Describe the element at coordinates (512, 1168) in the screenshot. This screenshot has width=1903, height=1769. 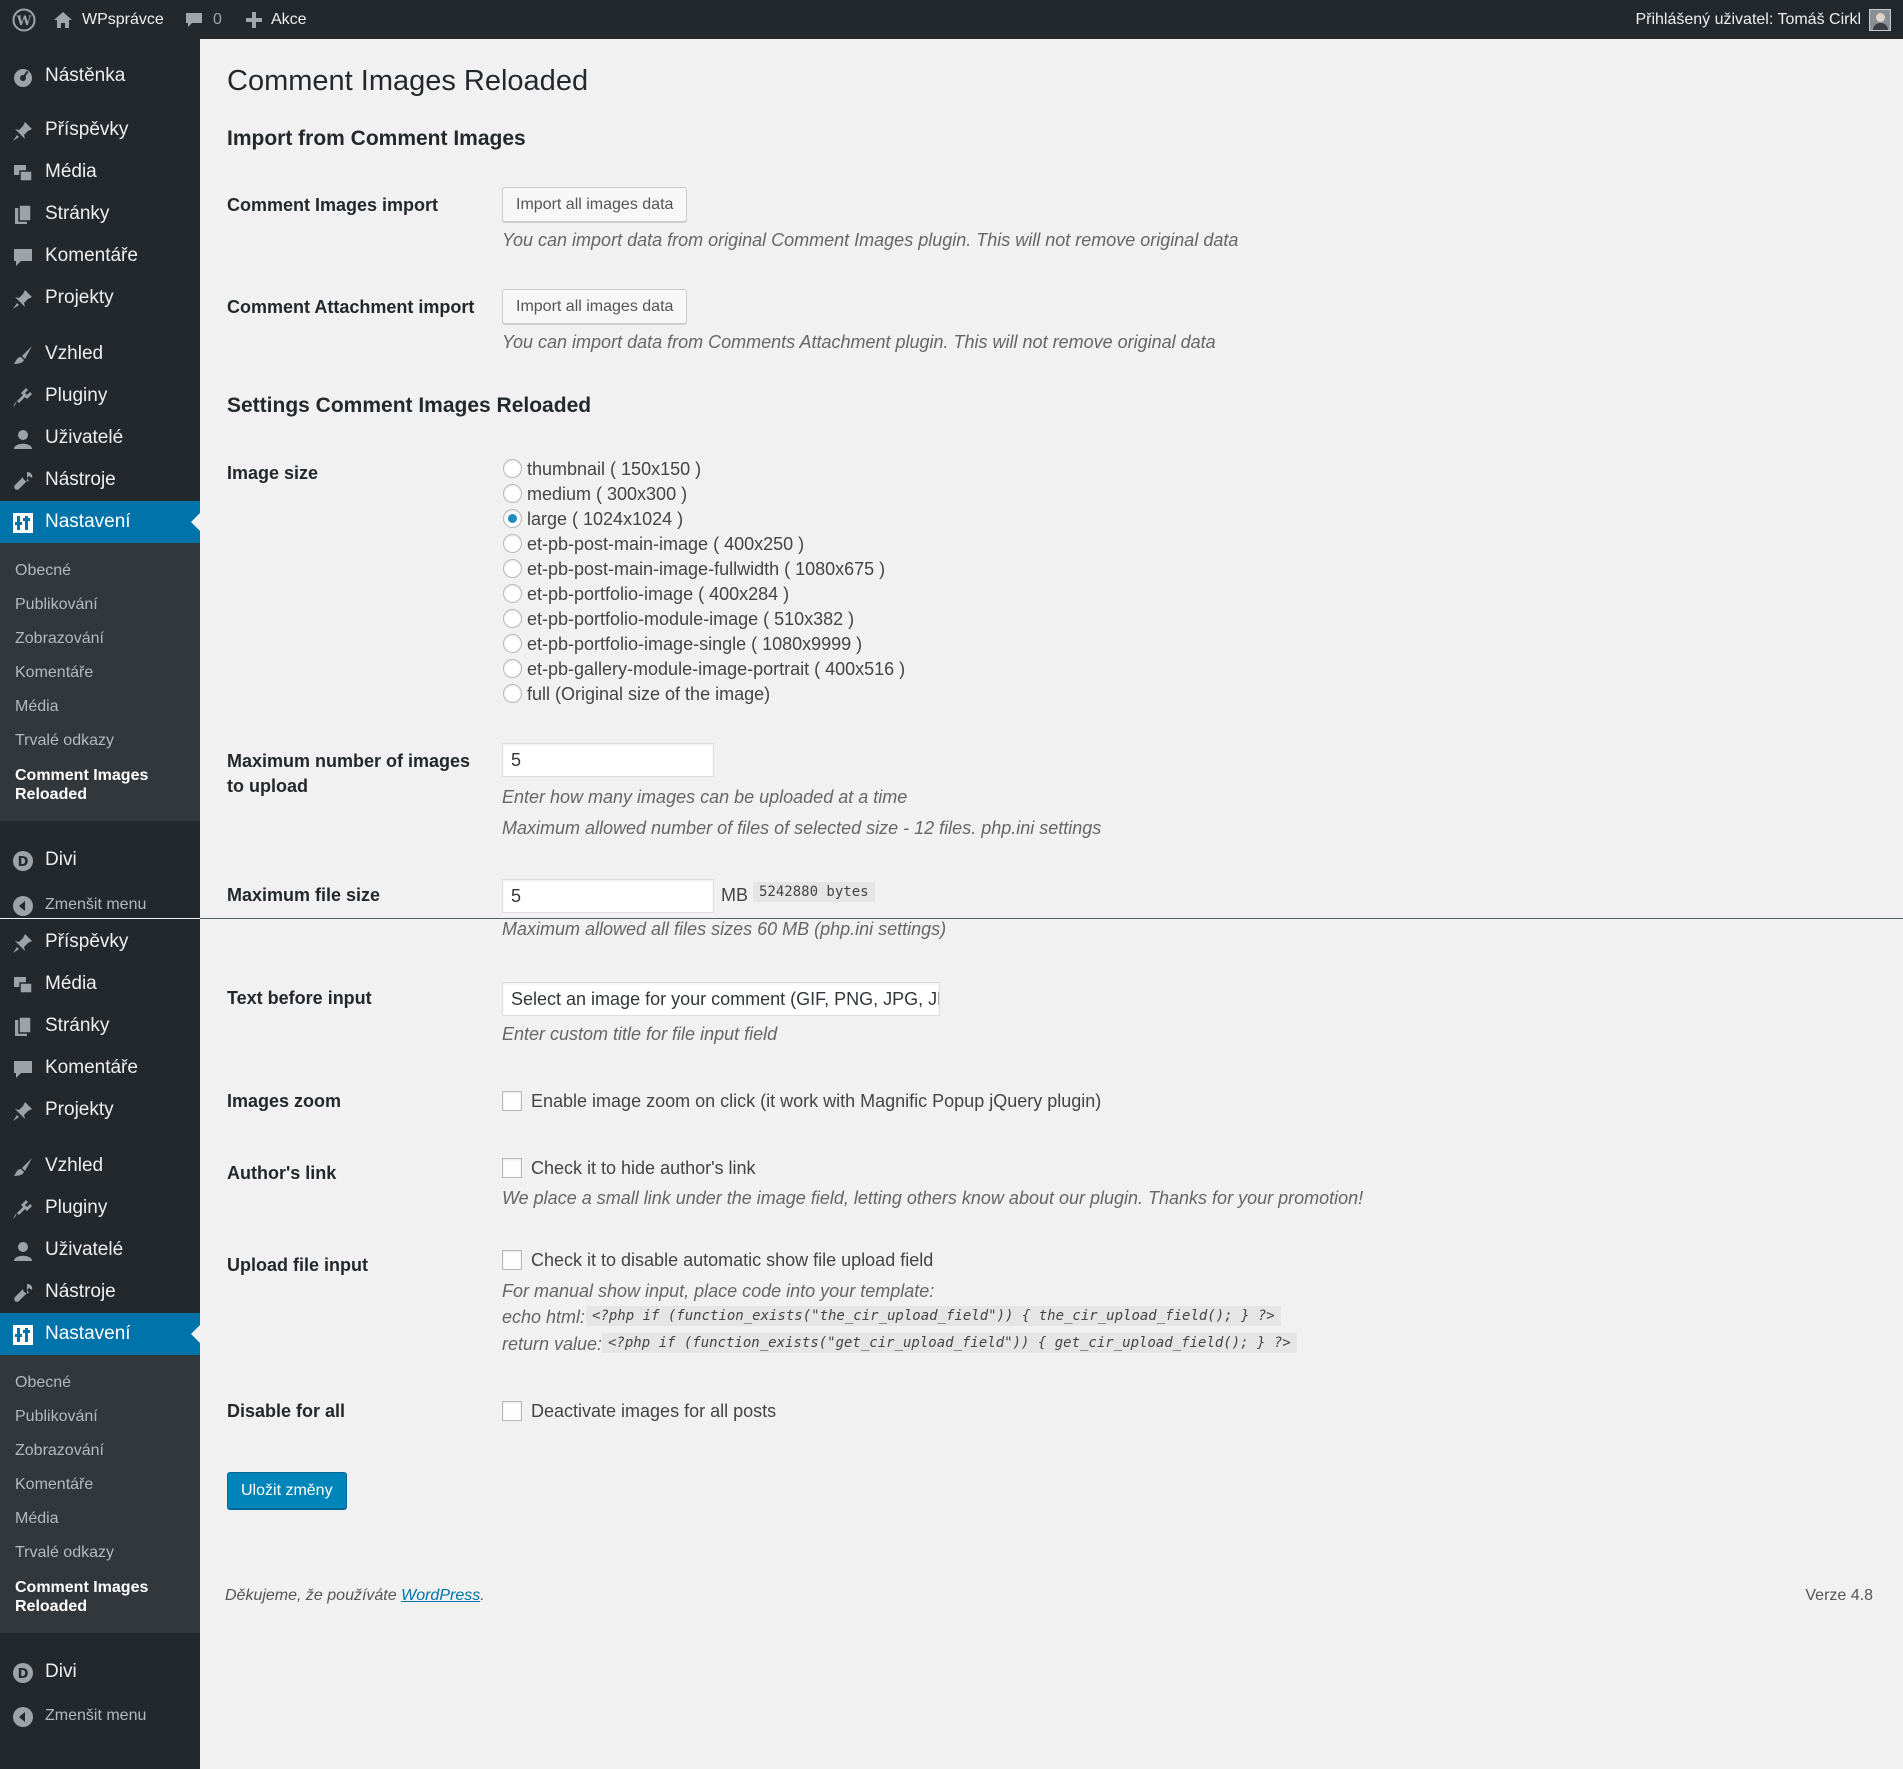
I see `authors-link-checkbox` at that location.